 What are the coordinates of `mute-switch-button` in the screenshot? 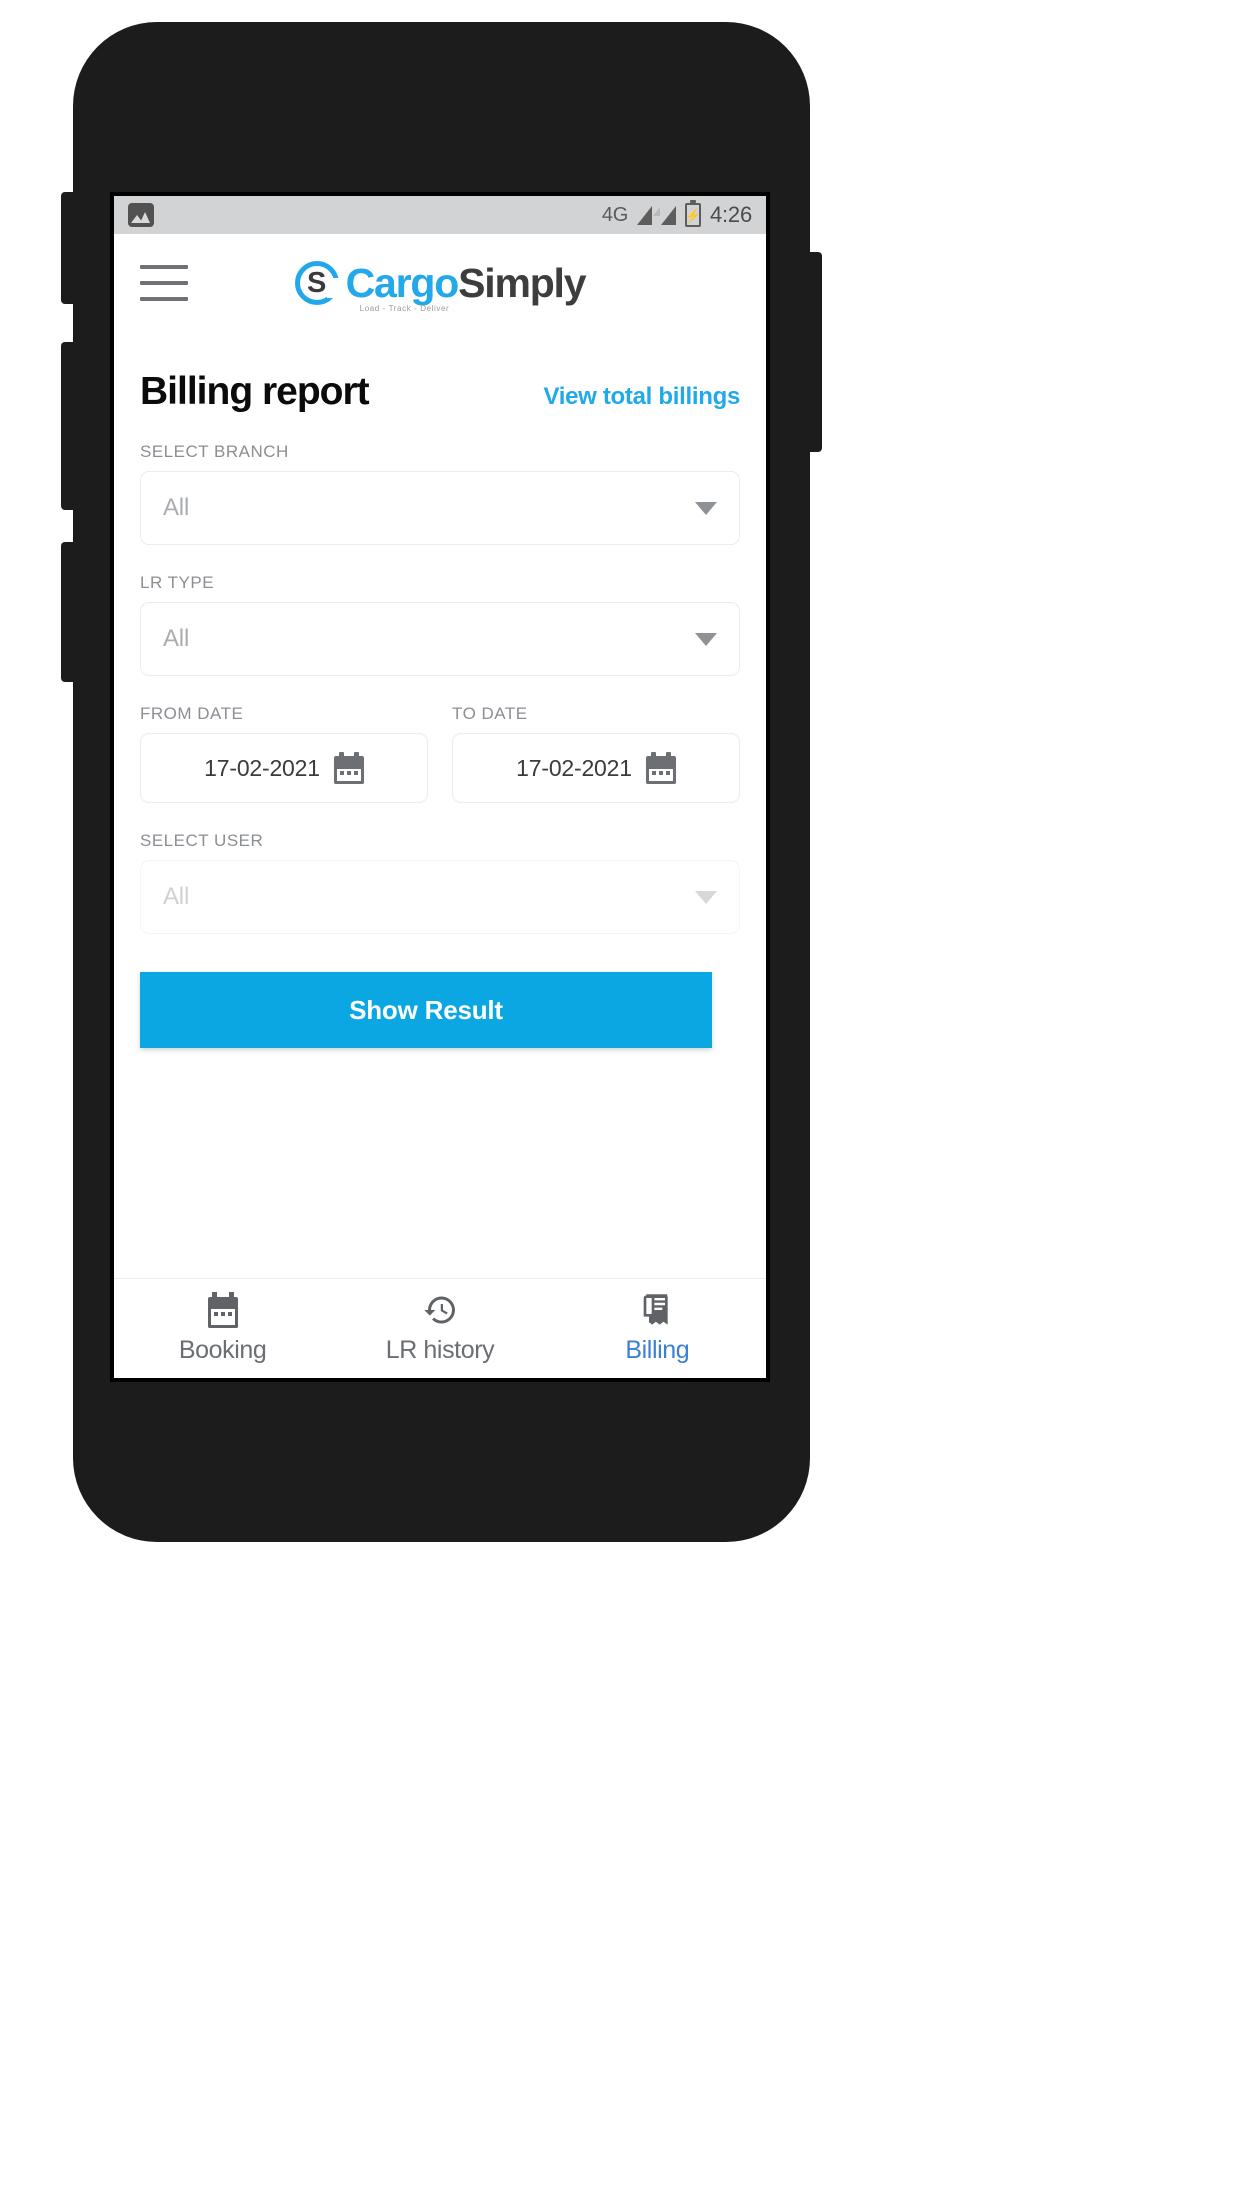 It's located at (68, 612).